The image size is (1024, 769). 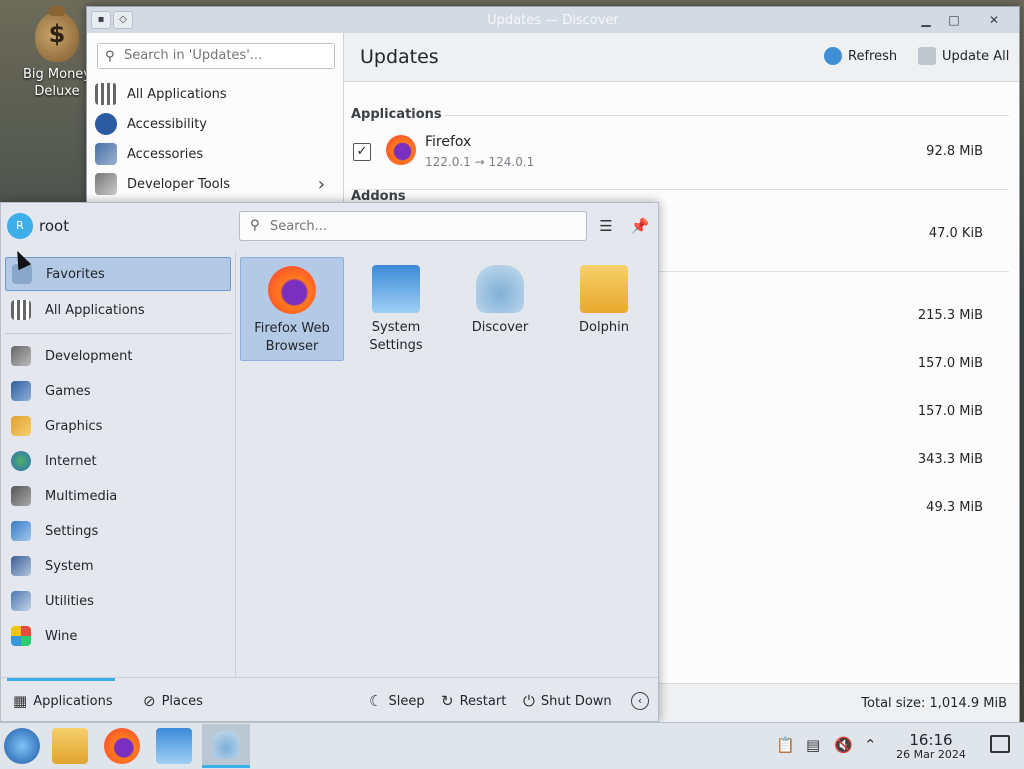 I want to click on category-development: Development, so click(x=118, y=356).